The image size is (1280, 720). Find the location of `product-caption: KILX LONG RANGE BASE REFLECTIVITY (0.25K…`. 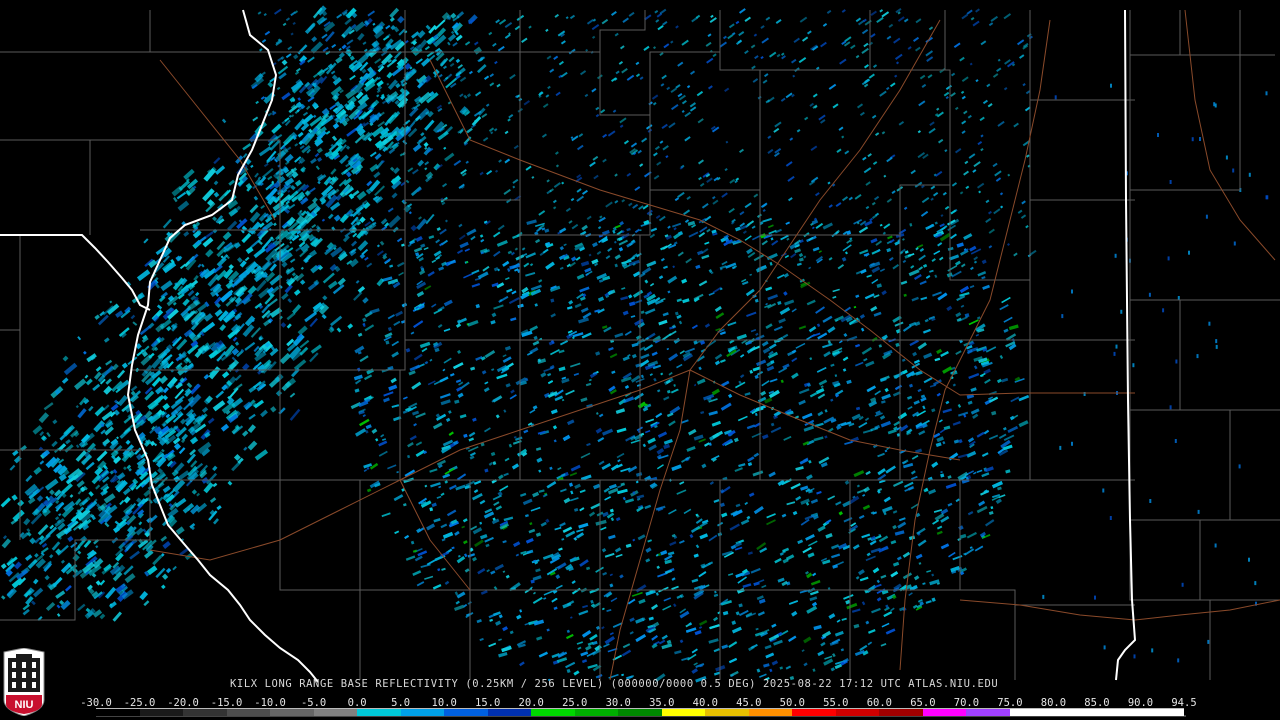

product-caption: KILX LONG RANGE BASE REFLECTIVITY (0.25K… is located at coordinates (614, 684).